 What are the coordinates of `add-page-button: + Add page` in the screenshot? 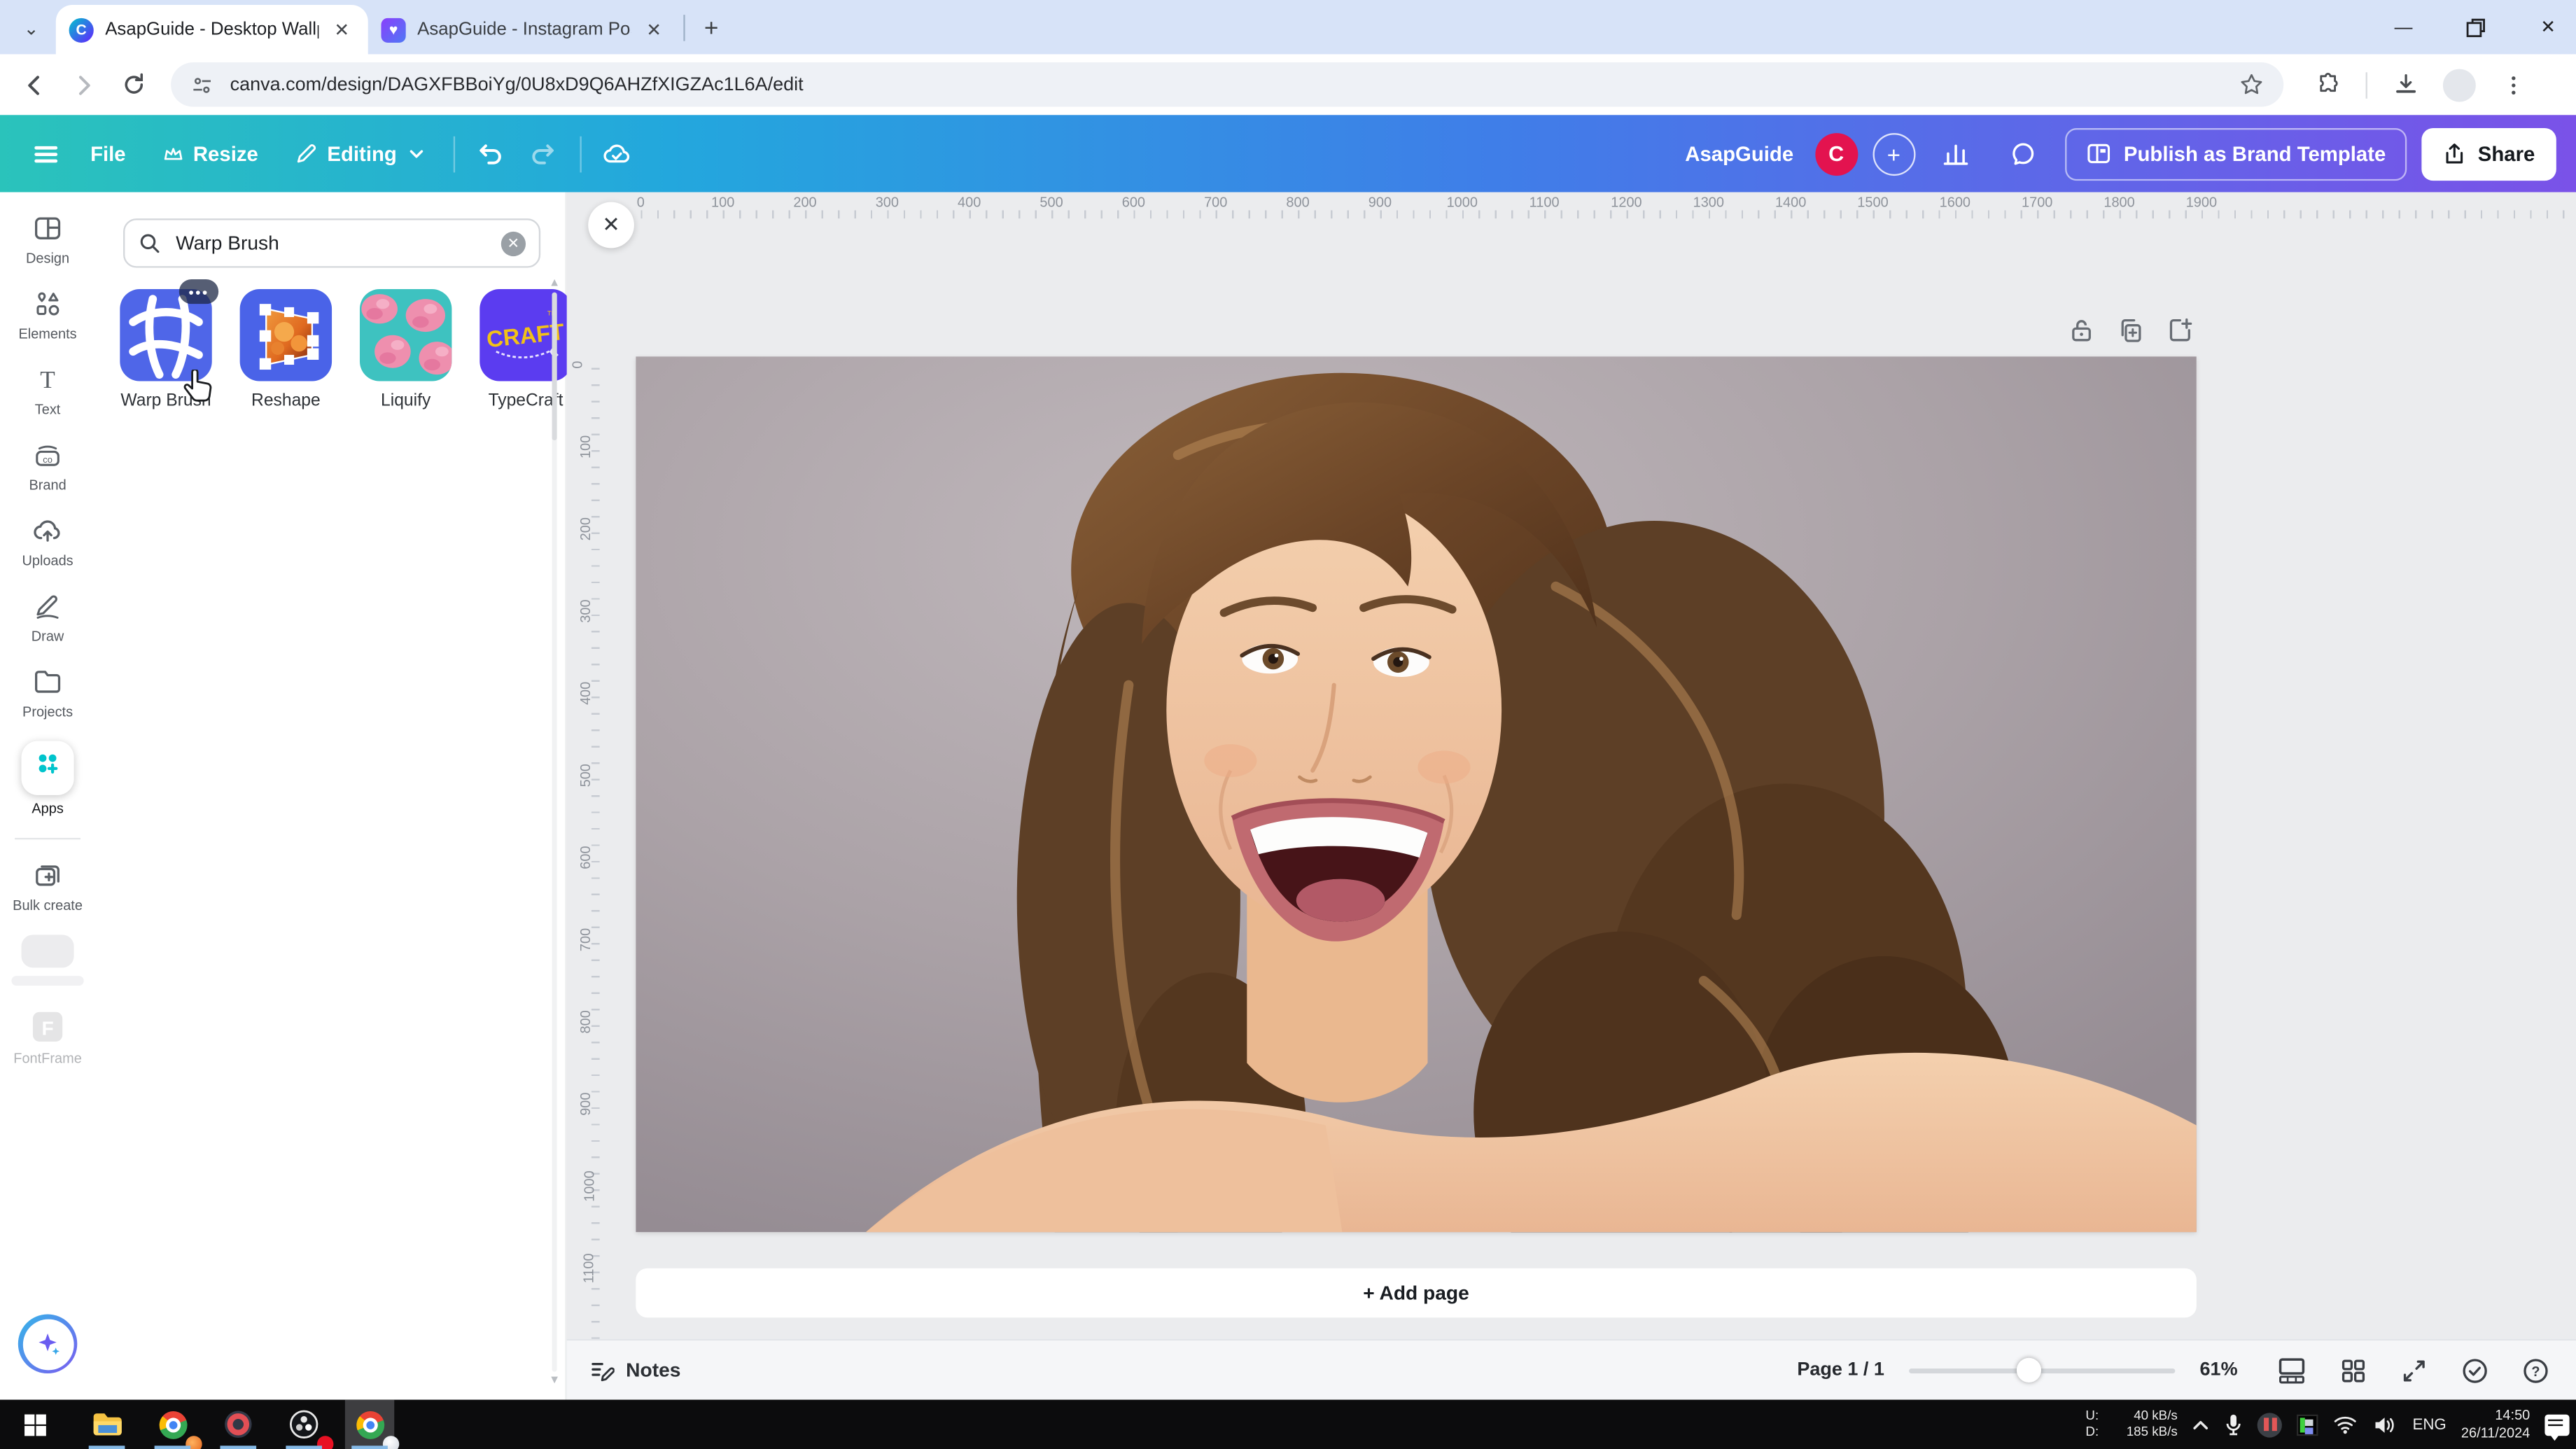 It's located at (1416, 1293).